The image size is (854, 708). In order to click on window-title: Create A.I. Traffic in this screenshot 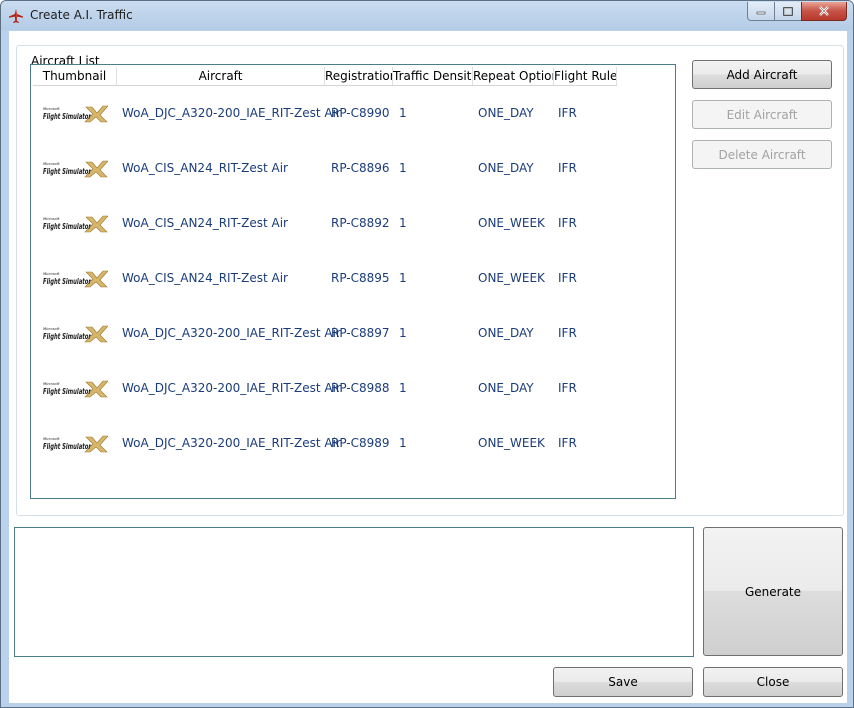, I will do `click(81, 15)`.